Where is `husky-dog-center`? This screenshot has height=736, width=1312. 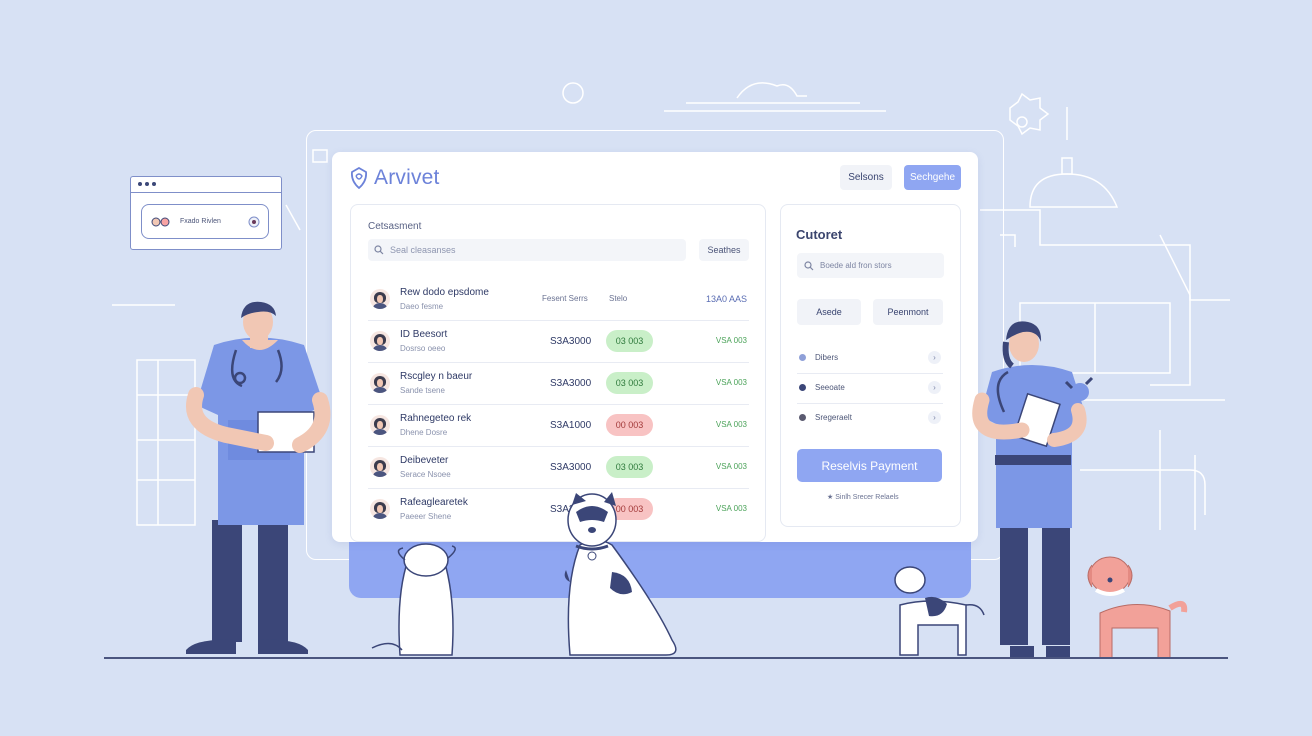 husky-dog-center is located at coordinates (620, 574).